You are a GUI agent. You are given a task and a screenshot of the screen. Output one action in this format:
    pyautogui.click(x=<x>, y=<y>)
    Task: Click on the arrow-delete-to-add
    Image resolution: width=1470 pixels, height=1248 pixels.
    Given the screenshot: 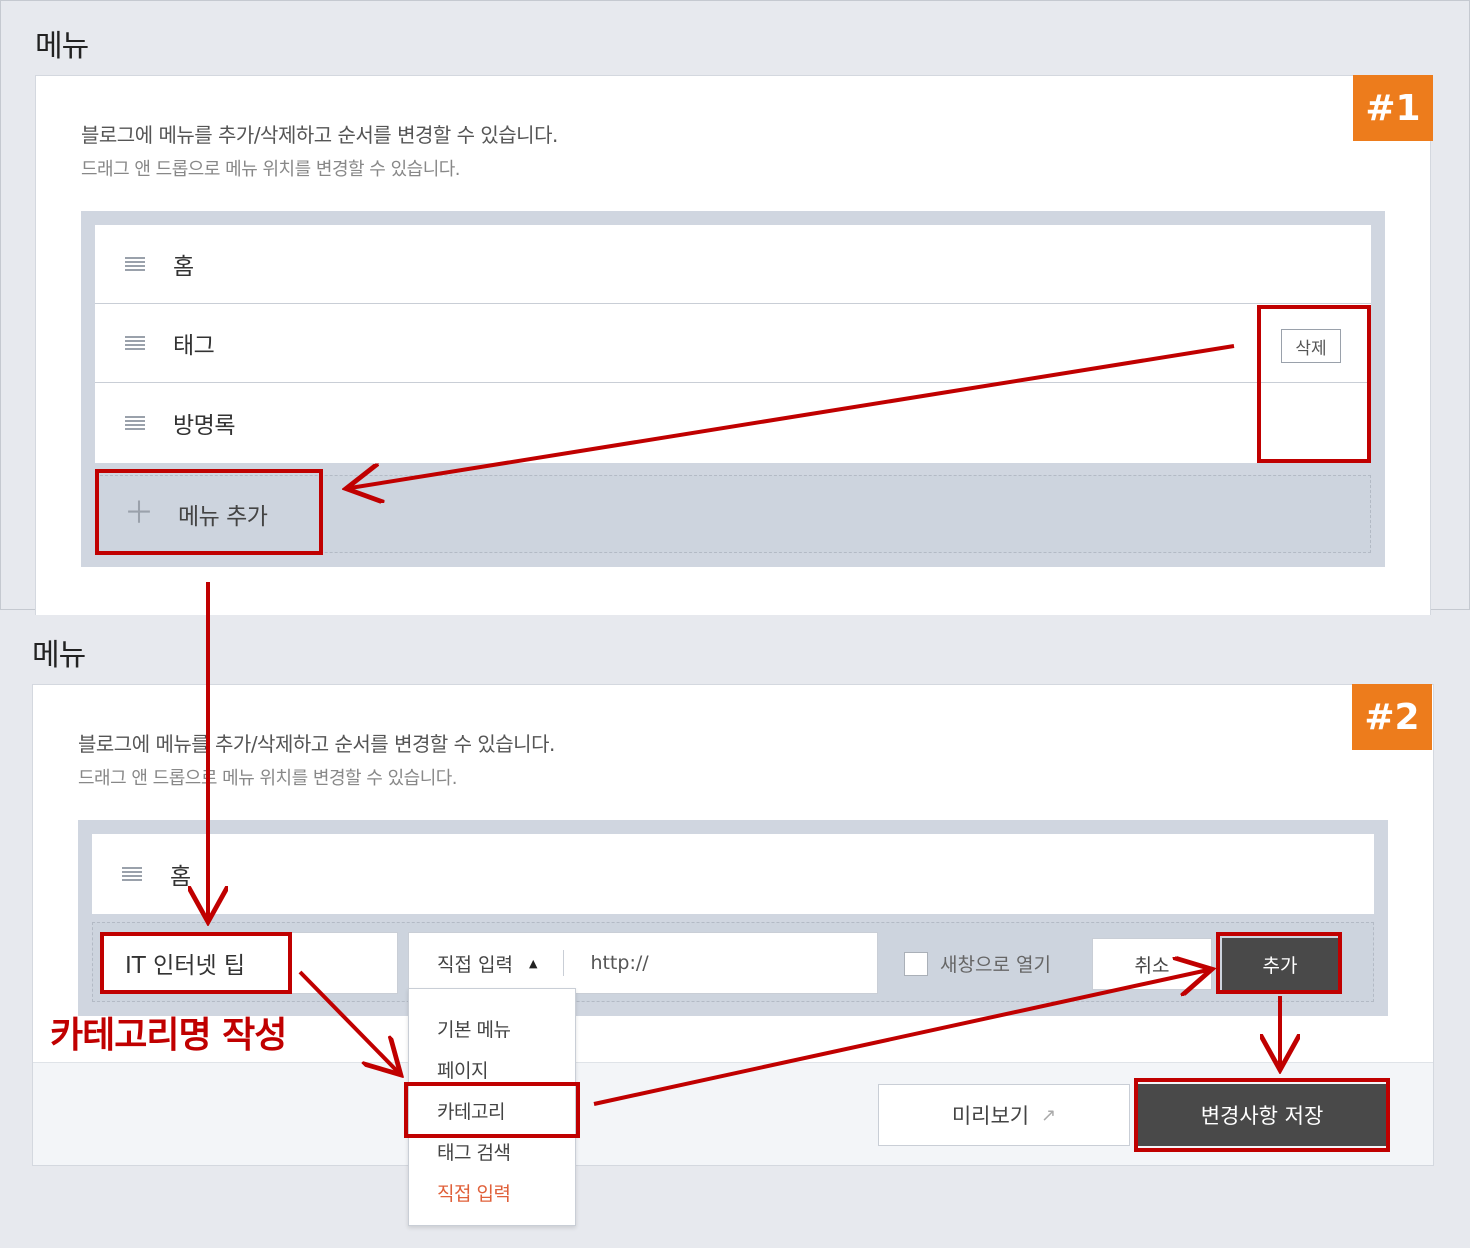 What is the action you would take?
    pyautogui.click(x=792, y=416)
    